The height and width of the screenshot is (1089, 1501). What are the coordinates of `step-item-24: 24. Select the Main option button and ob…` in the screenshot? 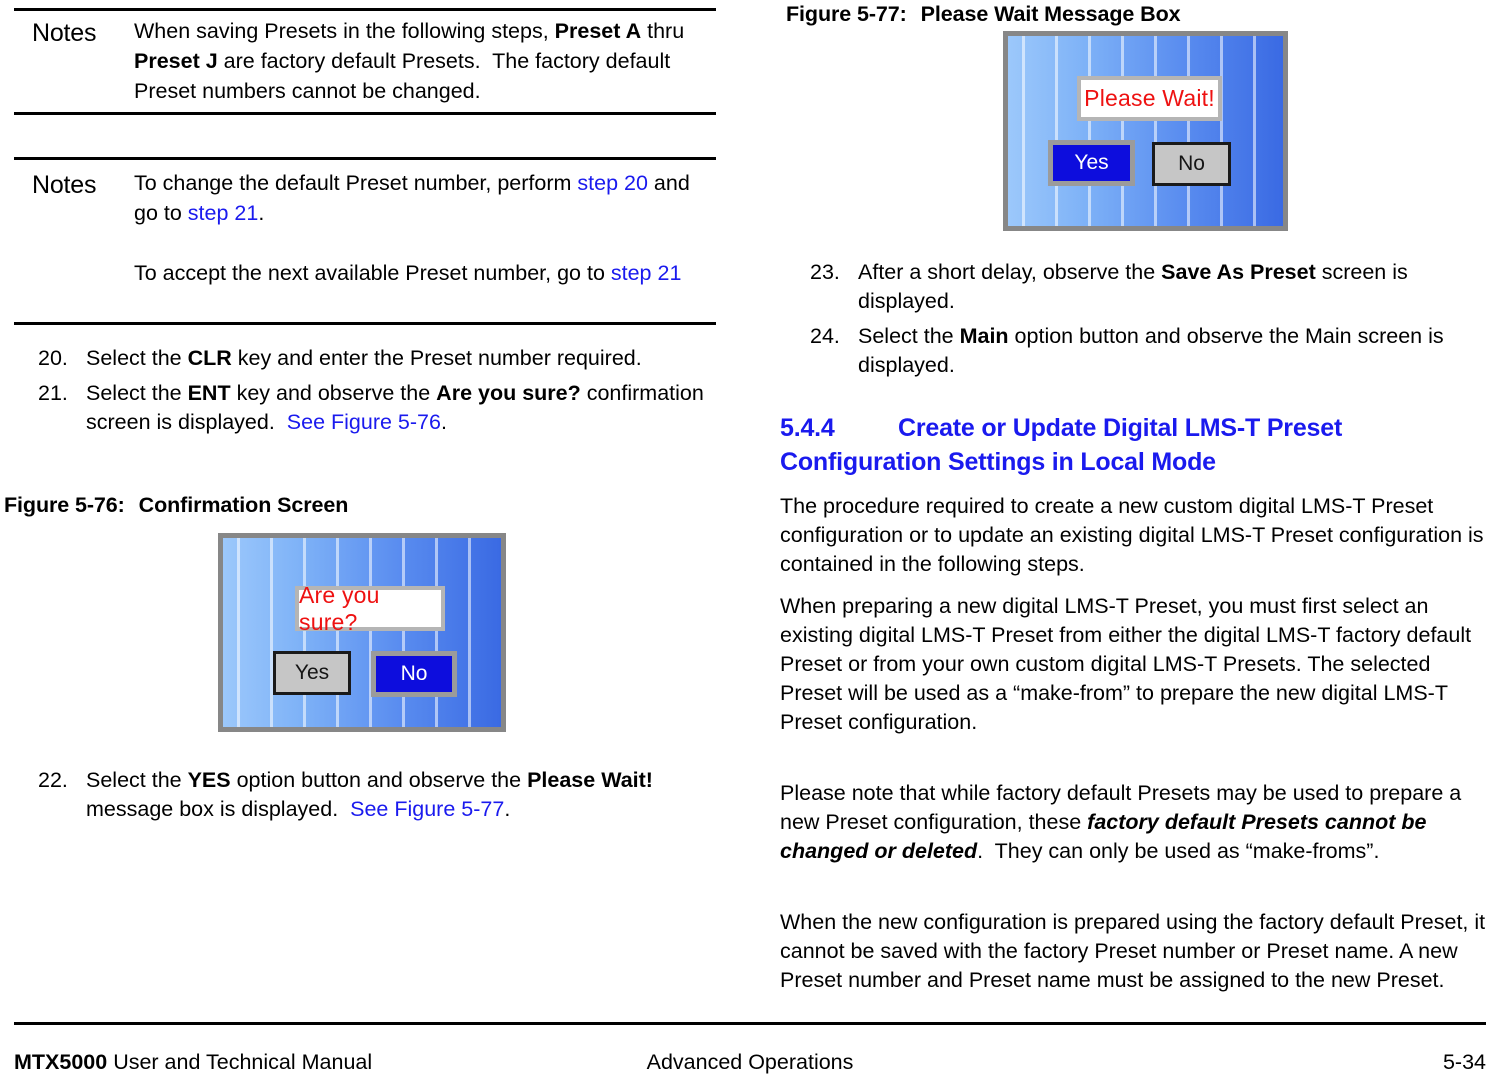 It's located at (1139, 351).